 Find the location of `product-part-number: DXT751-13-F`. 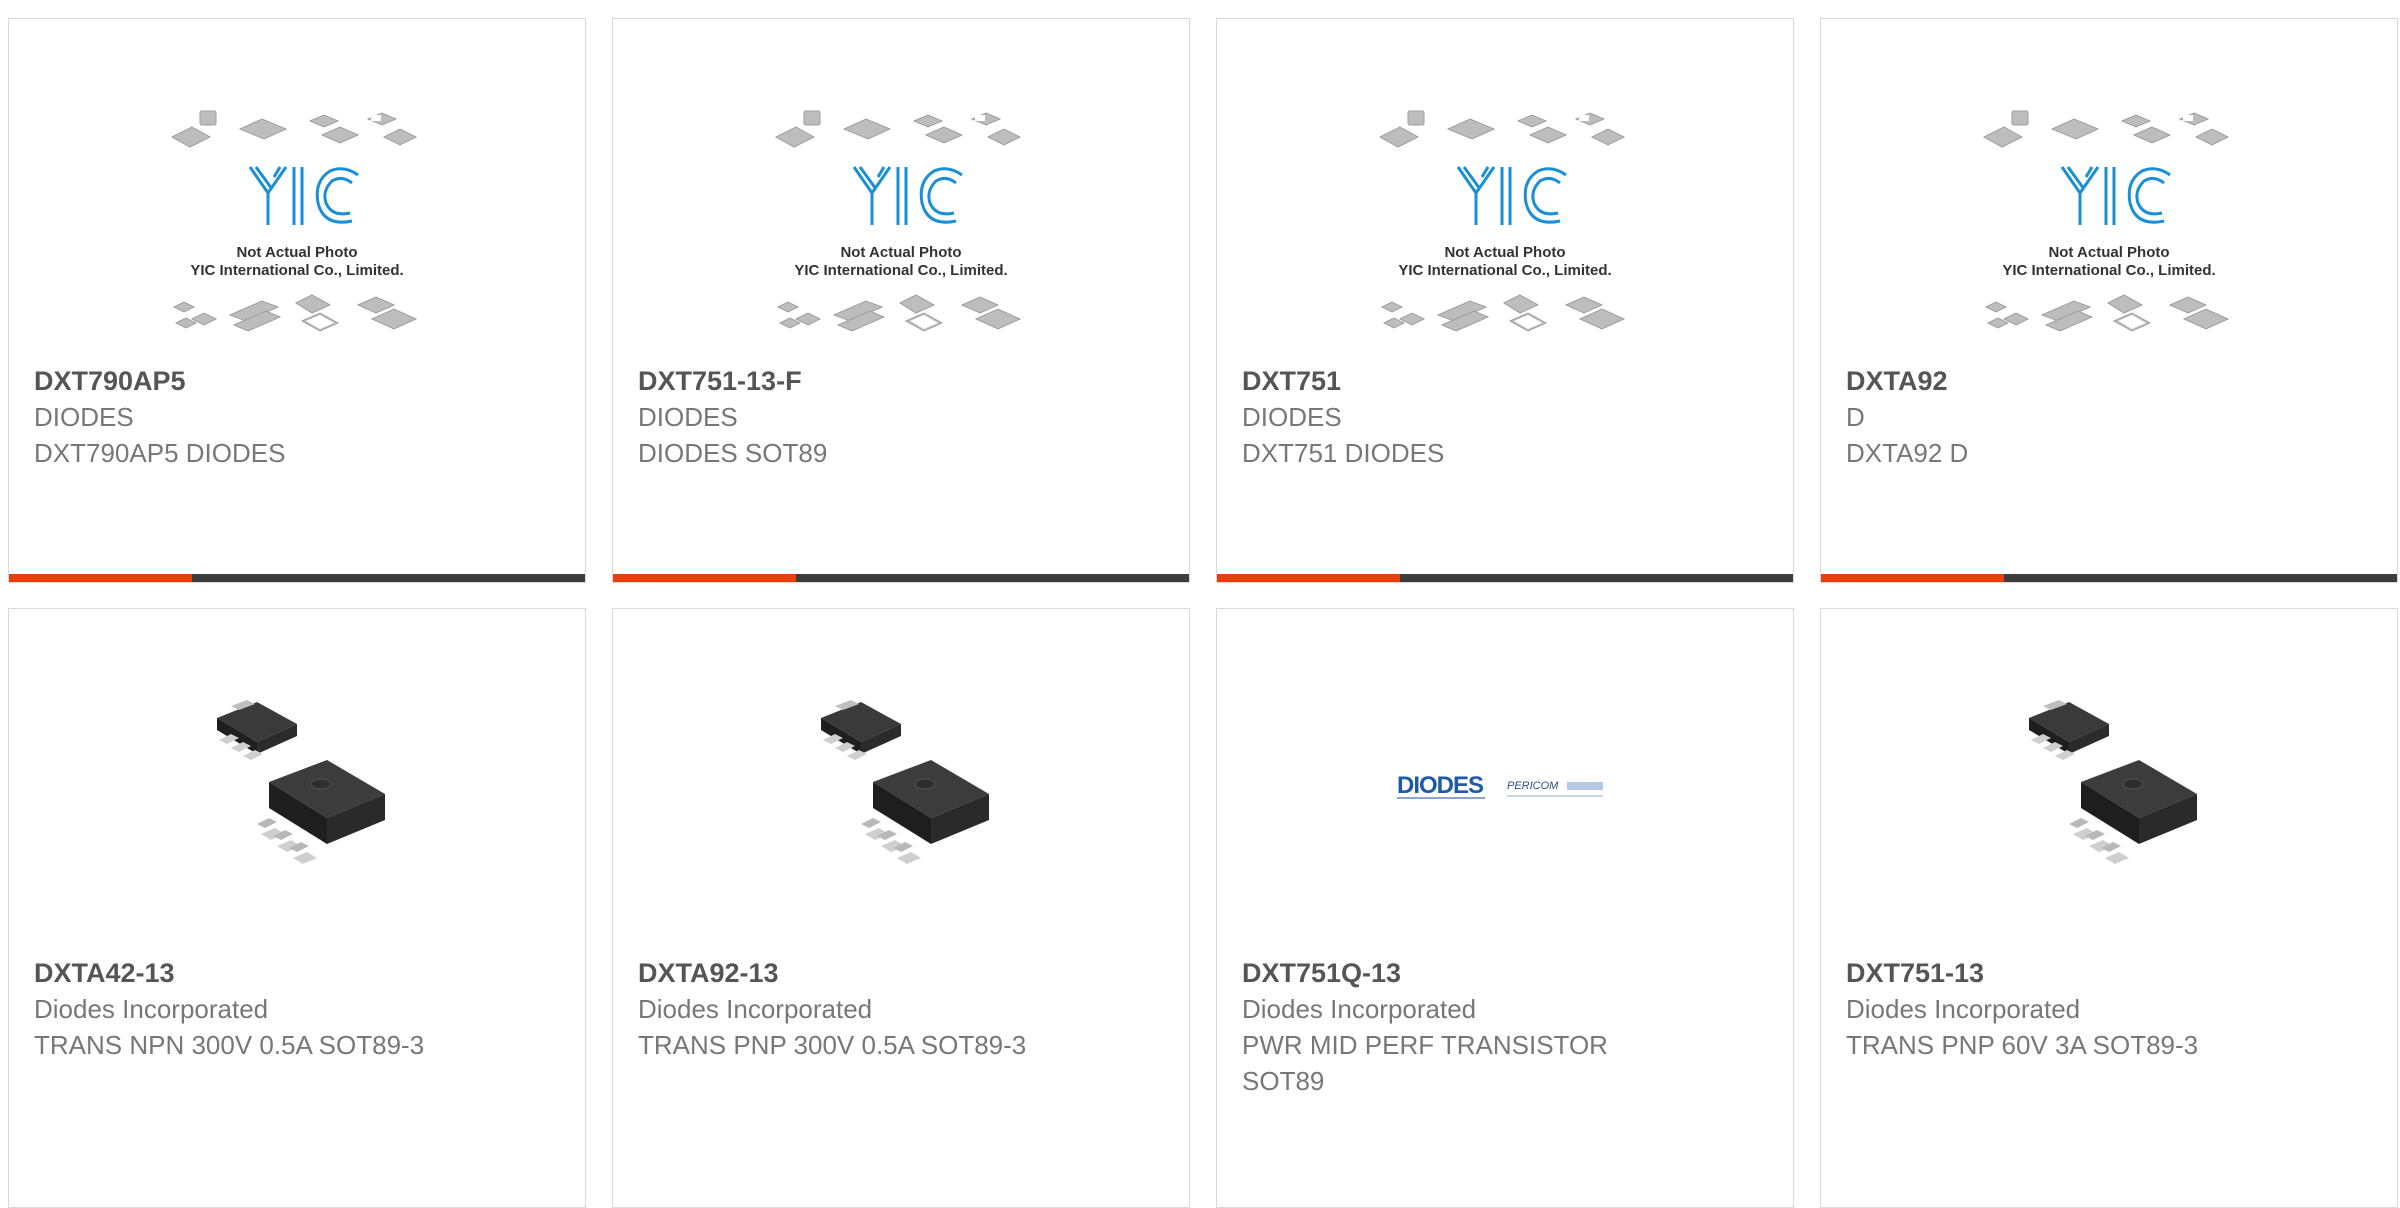

product-part-number: DXT751-13-F is located at coordinates (848, 381).